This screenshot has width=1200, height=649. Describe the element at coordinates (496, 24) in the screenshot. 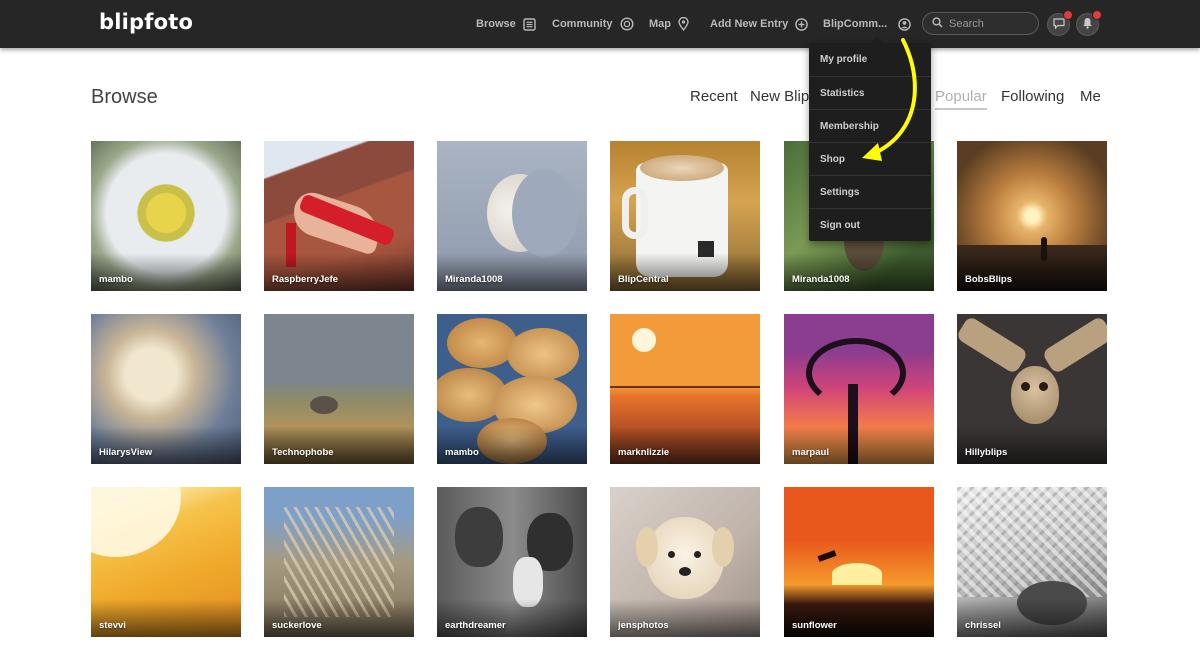

I see `nav-browse-label: Browse` at that location.